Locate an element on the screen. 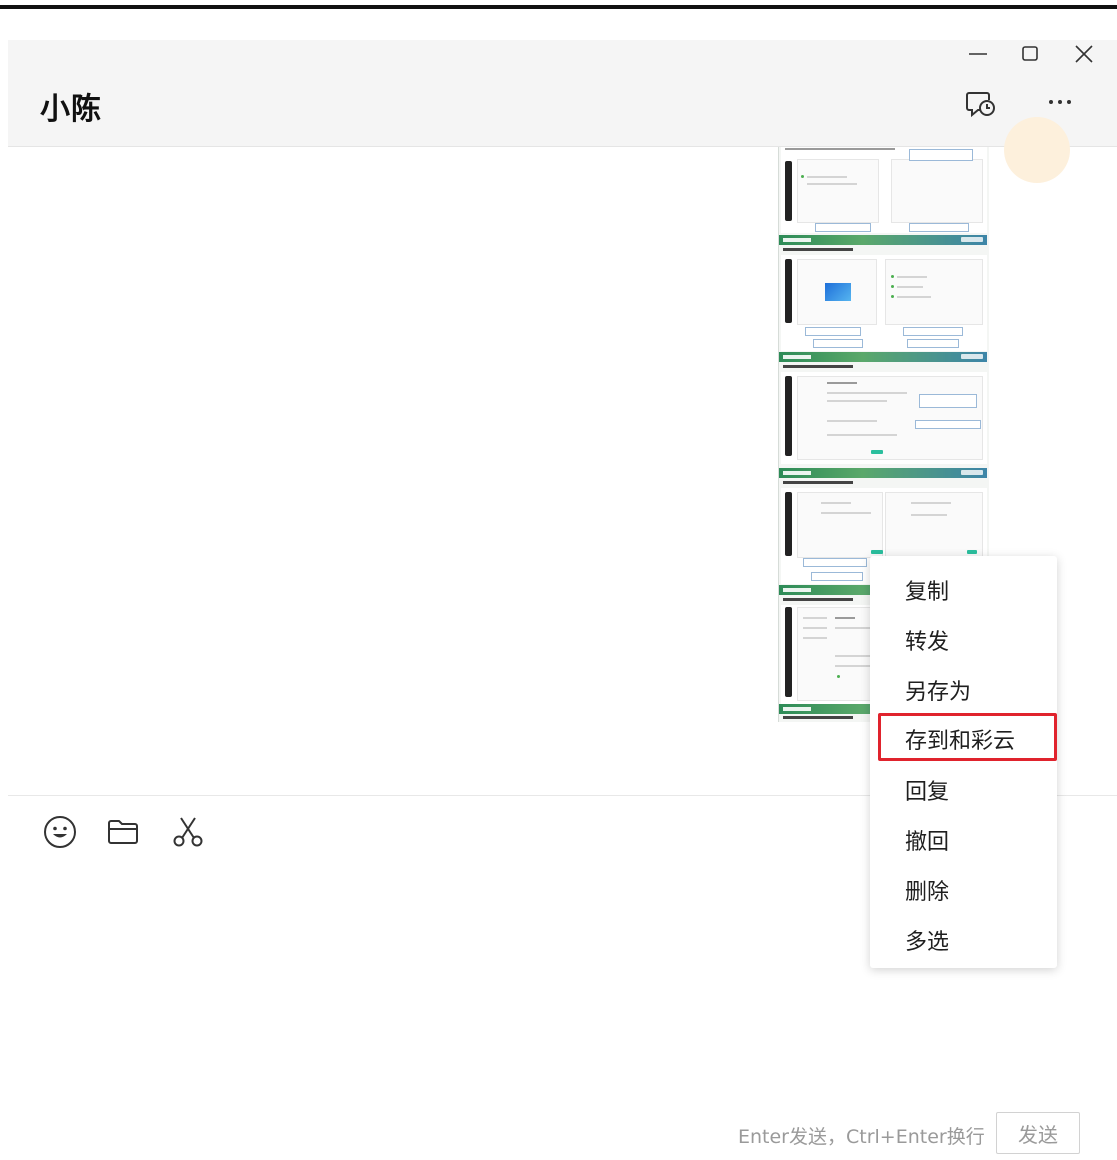 Image resolution: width=1117 pixels, height=1160 pixels. emoji-button is located at coordinates (60, 832).